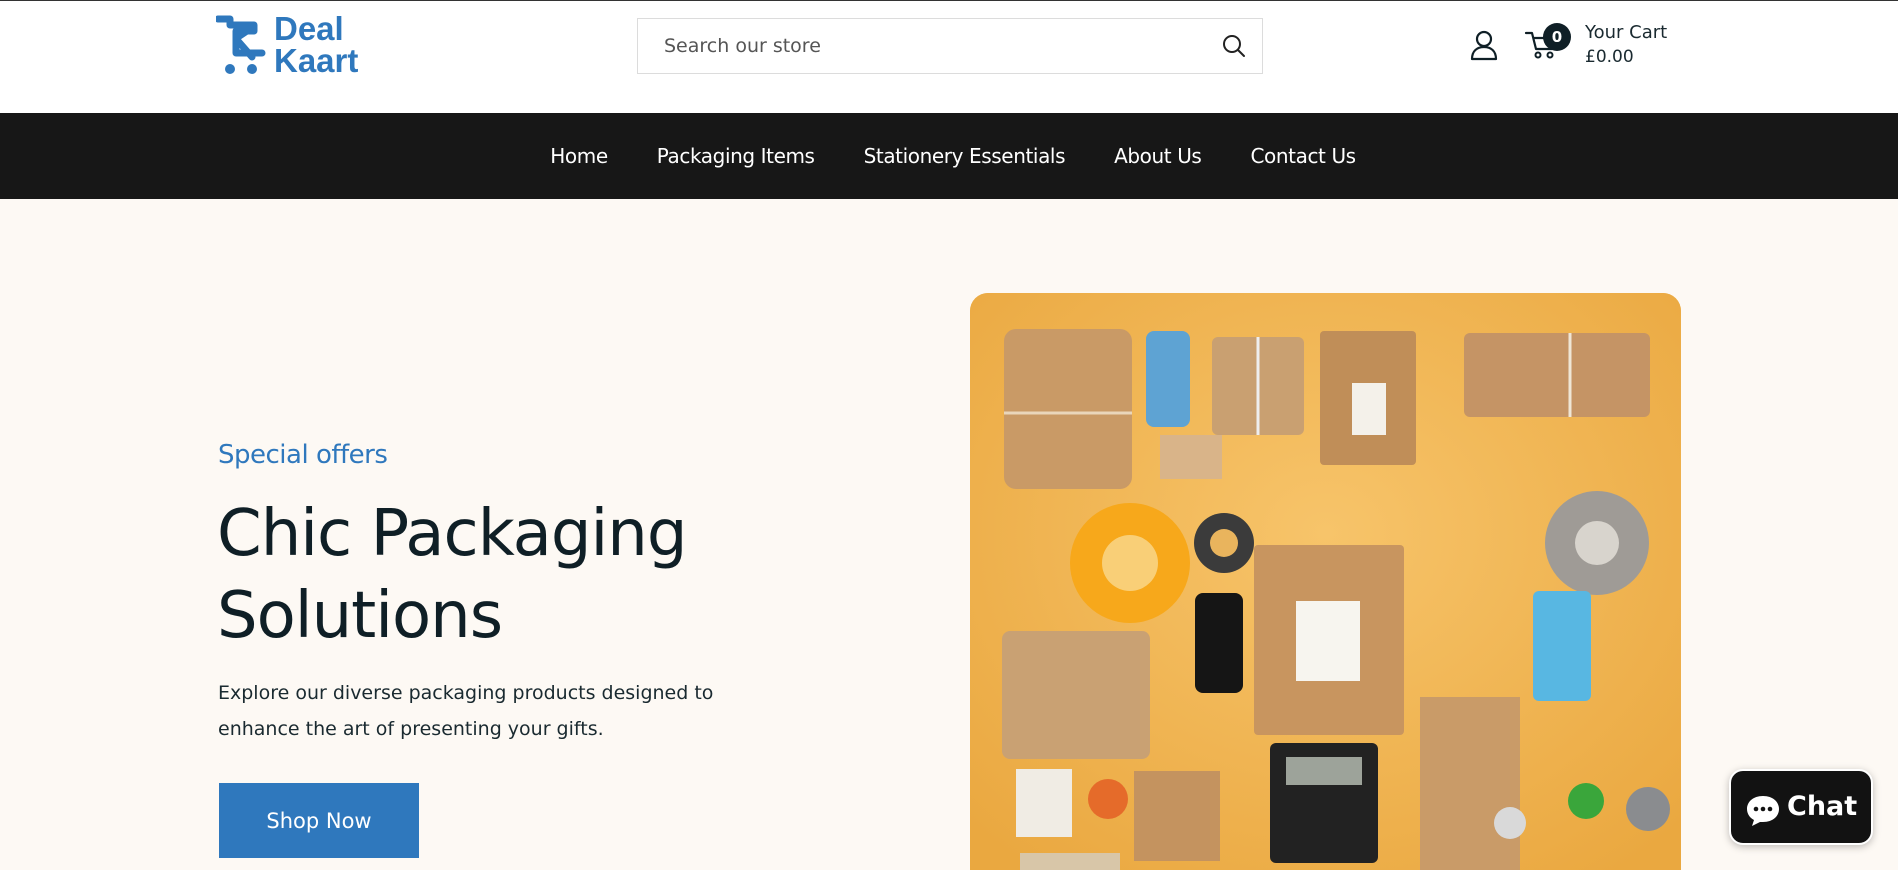  What do you see at coordinates (1158, 156) in the screenshot?
I see `nav-item-about-us: About Us` at bounding box center [1158, 156].